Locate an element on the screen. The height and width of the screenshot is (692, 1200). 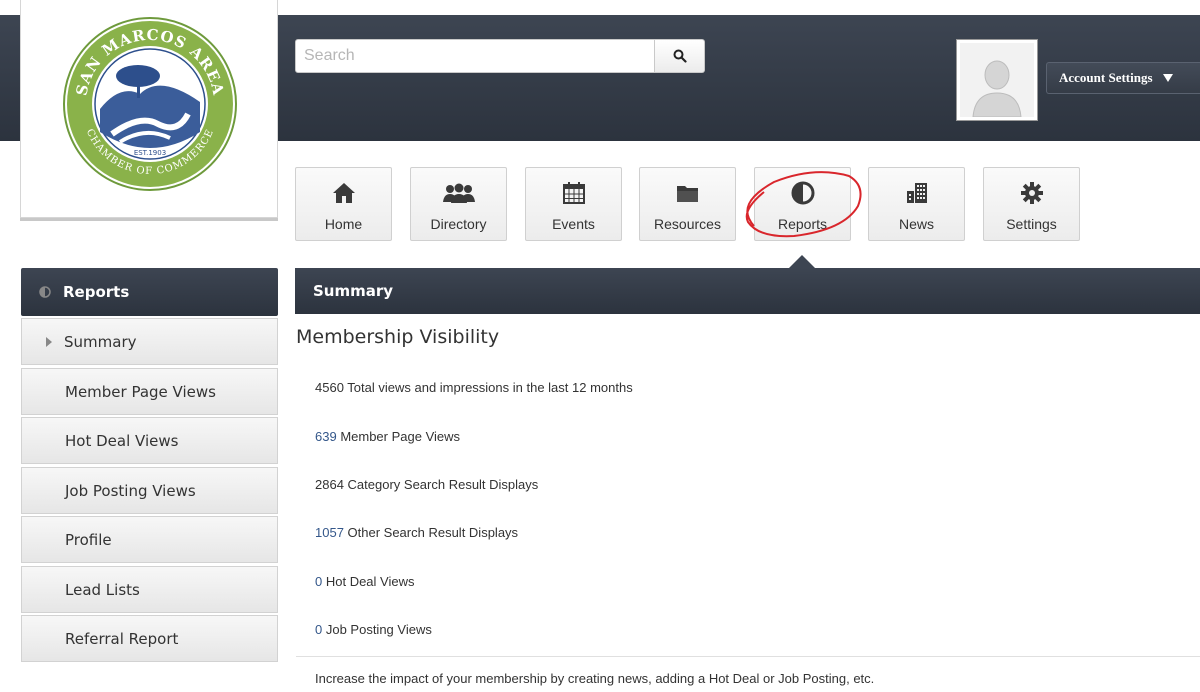
stat-job-posting-views: 0 Job Posting Views is located at coordinates (373, 629).